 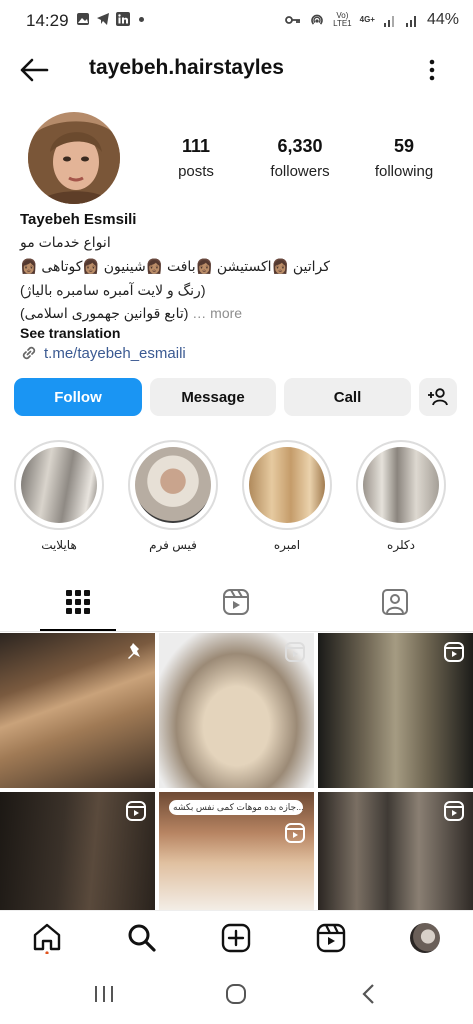 I want to click on following-count: 59 following, so click(x=404, y=158).